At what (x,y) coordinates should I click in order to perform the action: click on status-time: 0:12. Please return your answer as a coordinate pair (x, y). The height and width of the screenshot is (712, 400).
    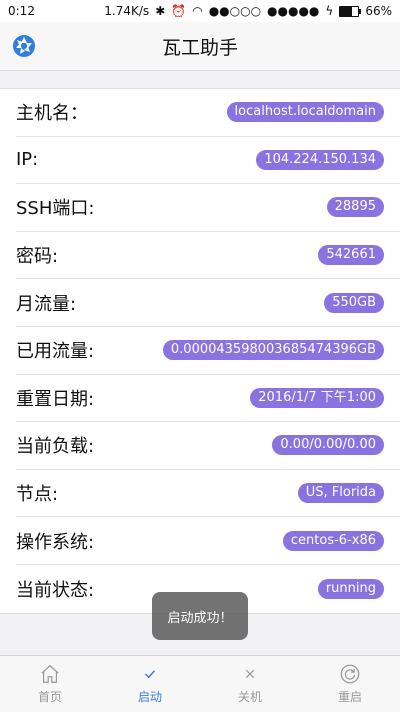
    Looking at the image, I should click on (21, 11).